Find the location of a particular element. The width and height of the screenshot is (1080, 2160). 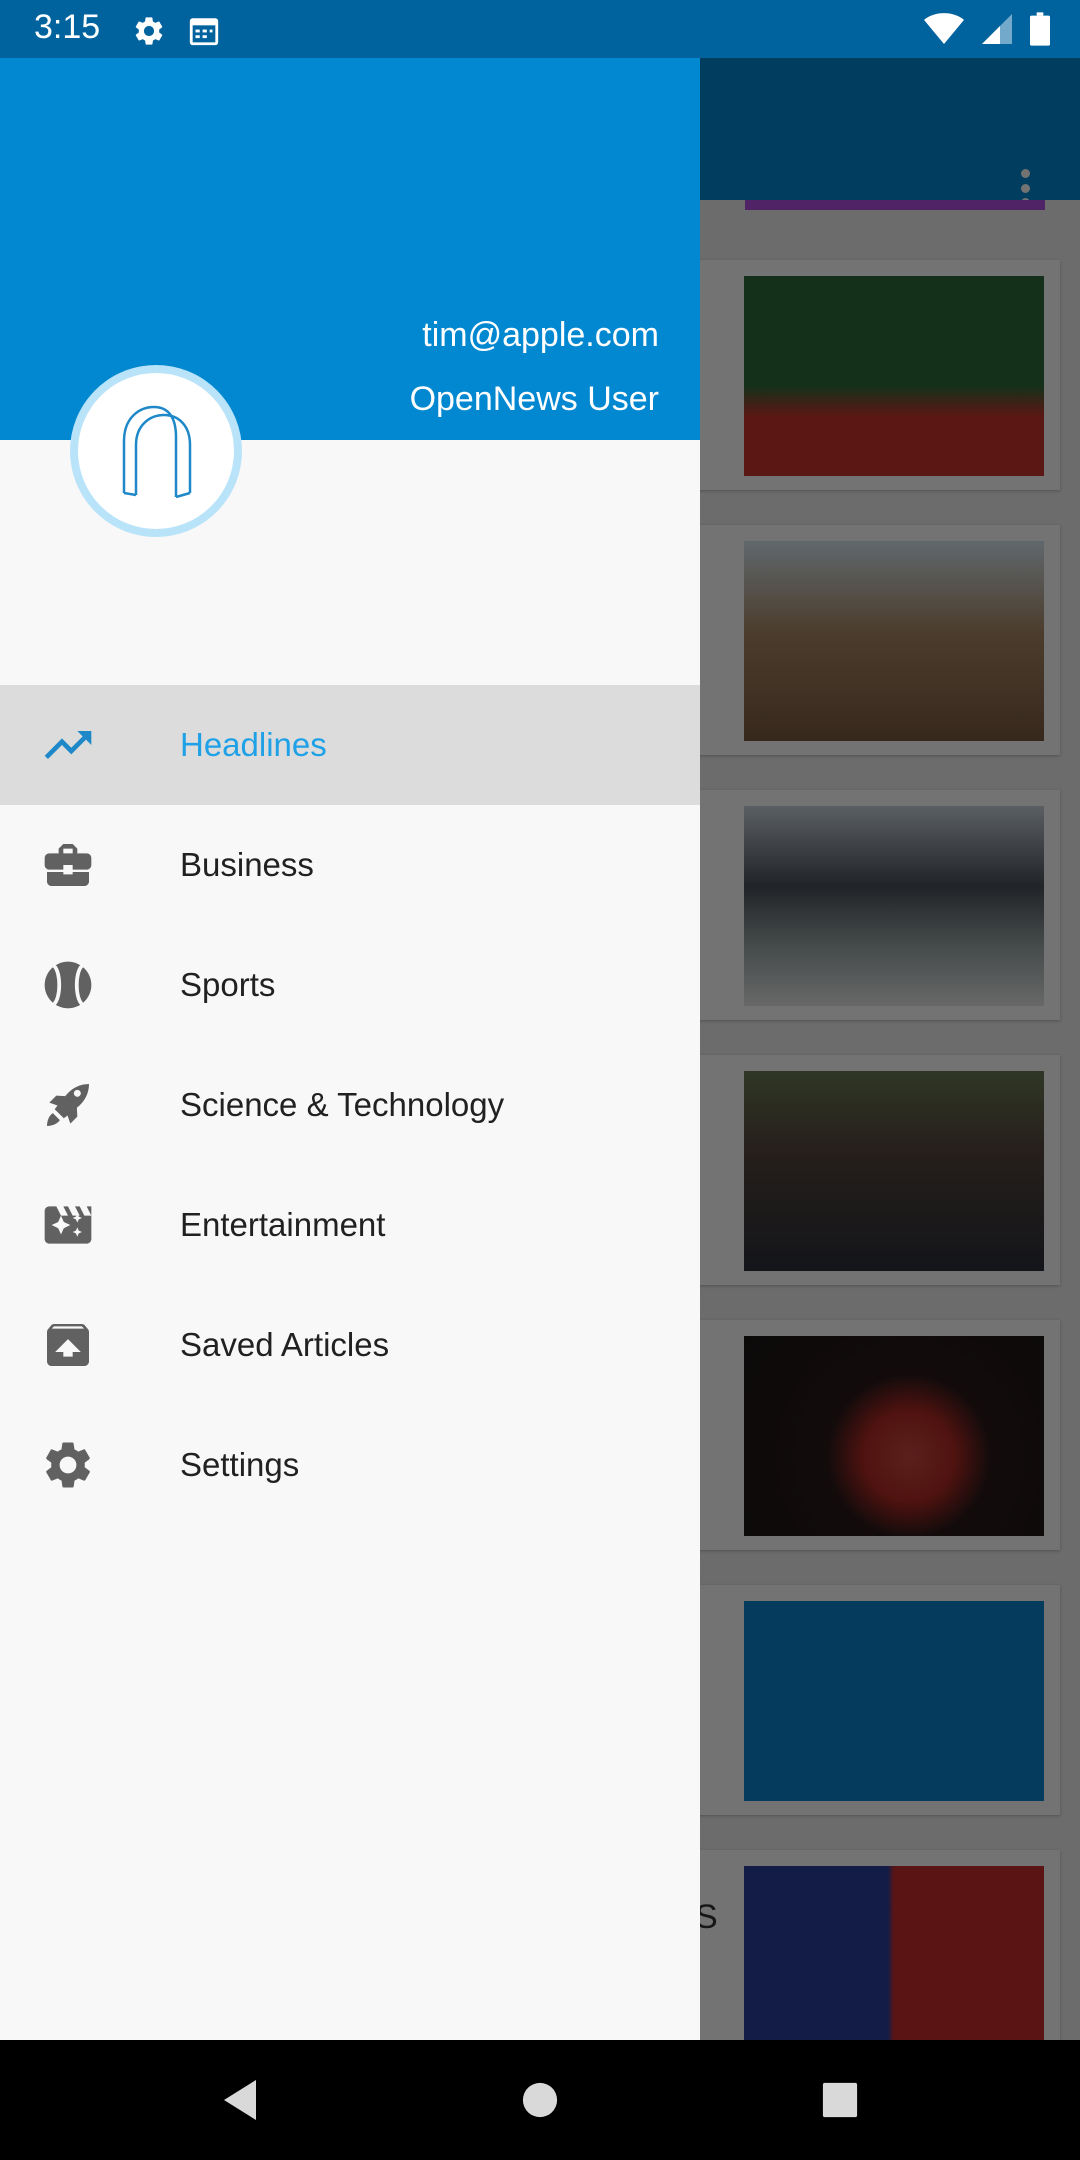

recents-button is located at coordinates (840, 2100).